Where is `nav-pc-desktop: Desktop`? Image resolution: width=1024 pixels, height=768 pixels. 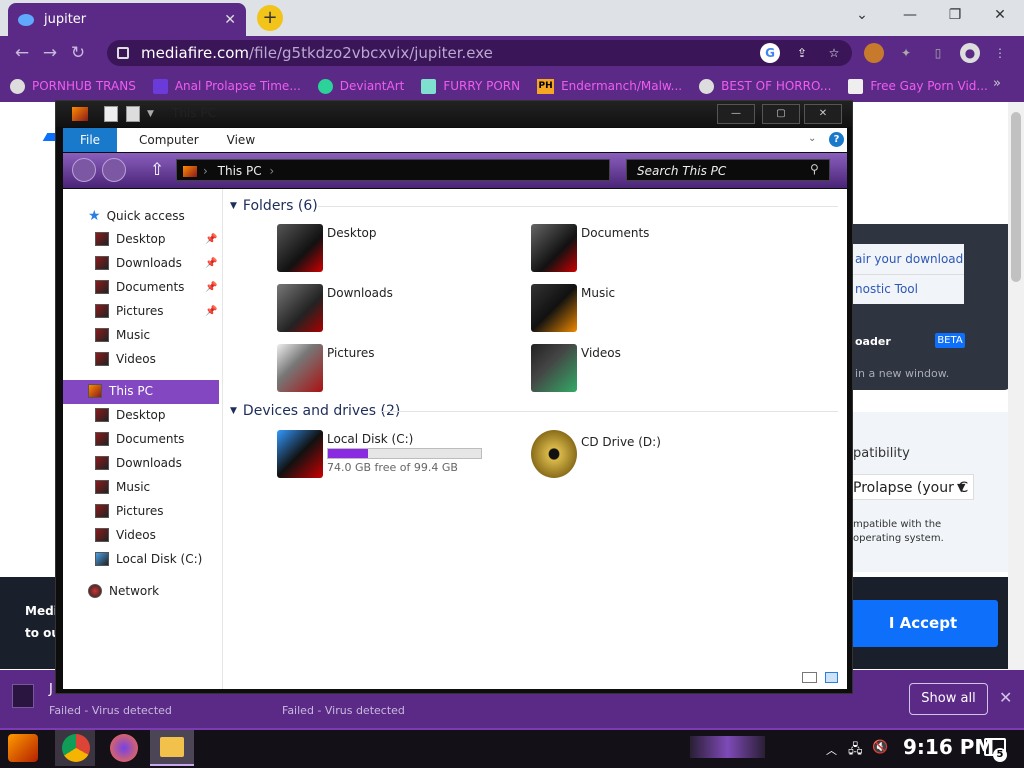
nav-pc-desktop: Desktop is located at coordinates (130, 415).